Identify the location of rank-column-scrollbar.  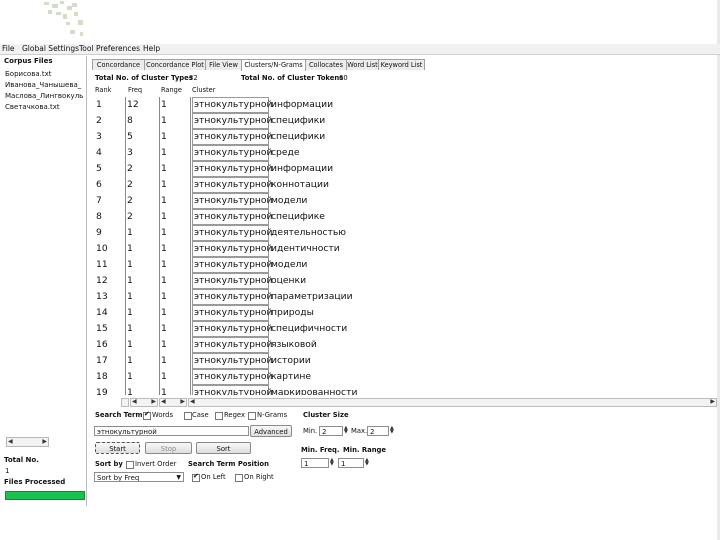
(125, 402).